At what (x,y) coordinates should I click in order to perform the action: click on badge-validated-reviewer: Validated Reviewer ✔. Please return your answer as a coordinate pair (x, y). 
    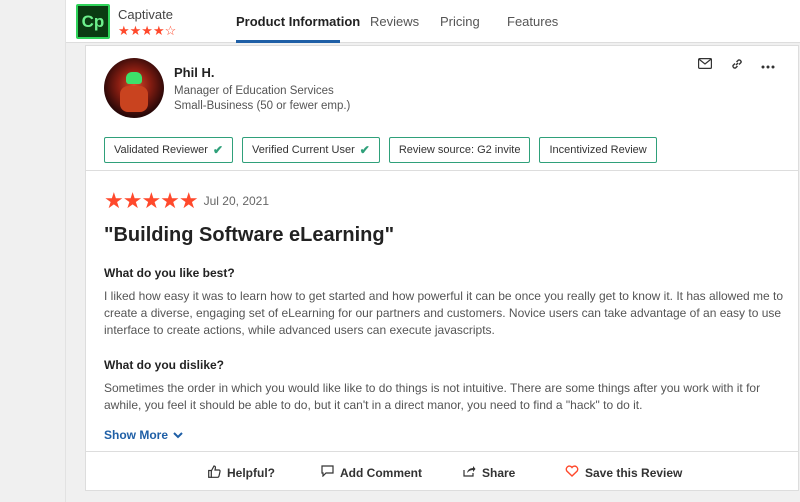
    Looking at the image, I should click on (169, 150).